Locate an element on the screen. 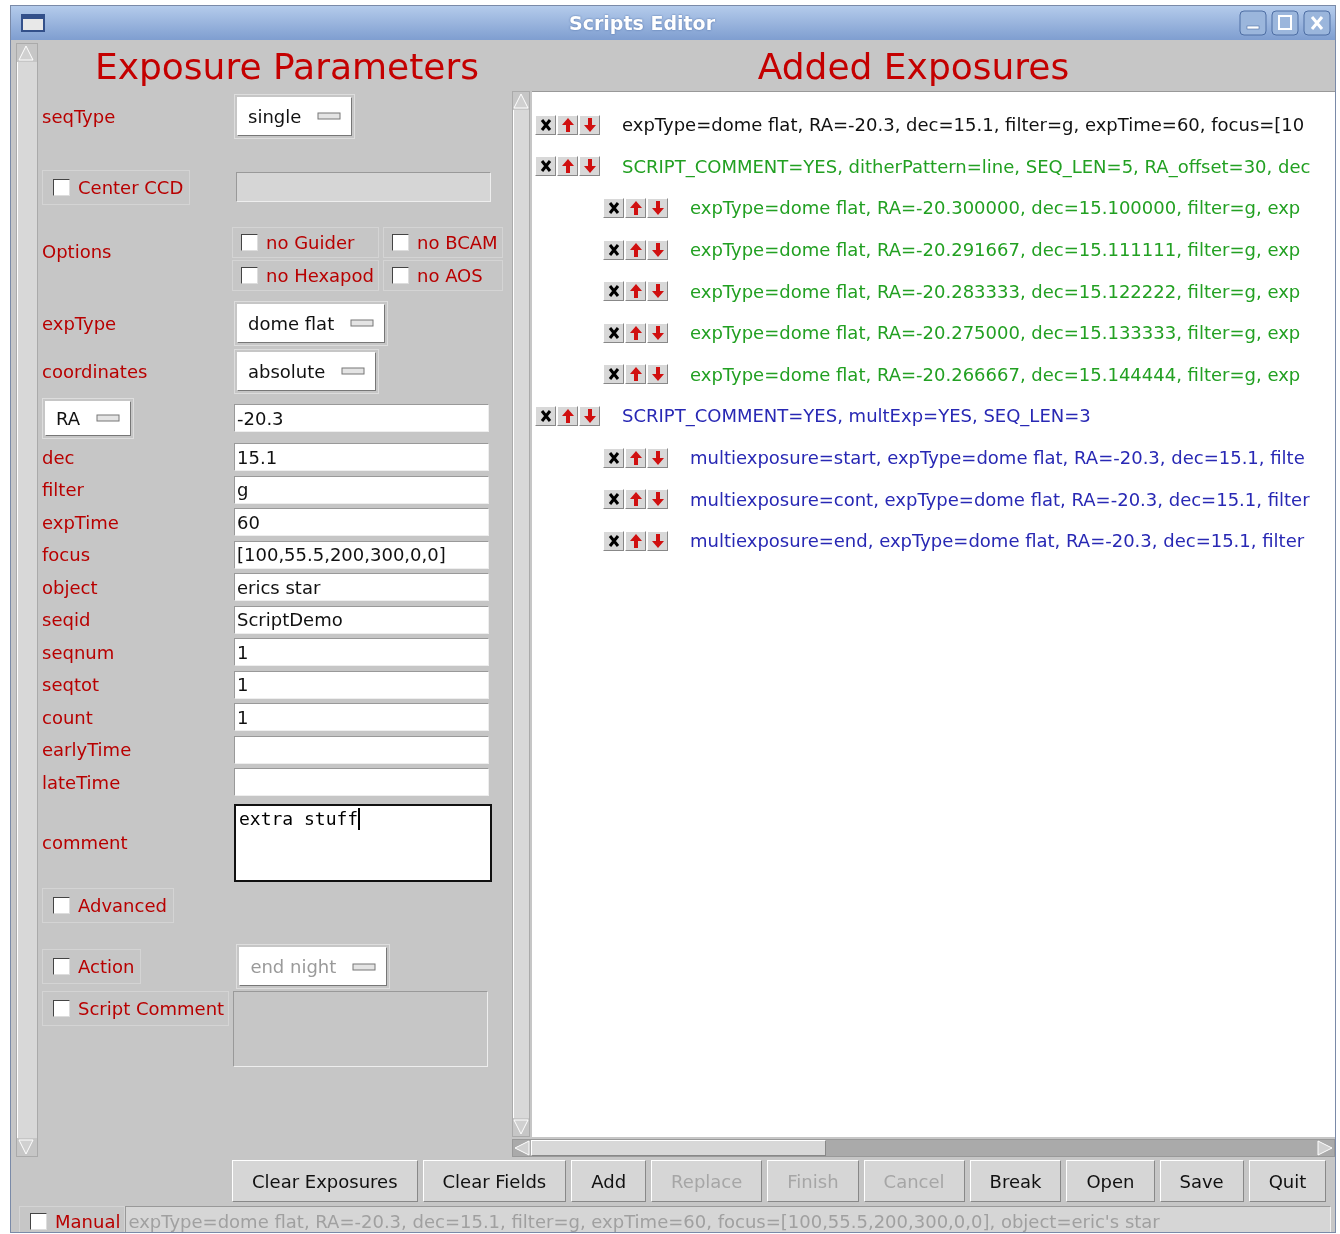  checkbox-label: Action is located at coordinates (106, 966).